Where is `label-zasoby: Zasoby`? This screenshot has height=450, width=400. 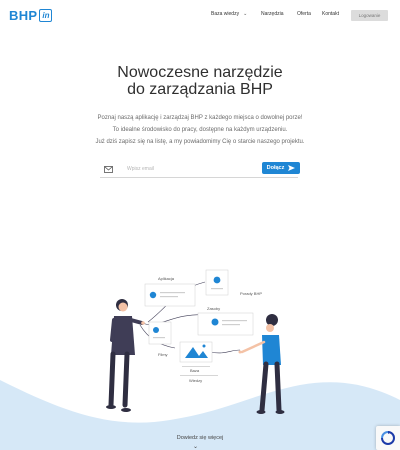
label-zasoby: Zasoby is located at coordinates (213, 308).